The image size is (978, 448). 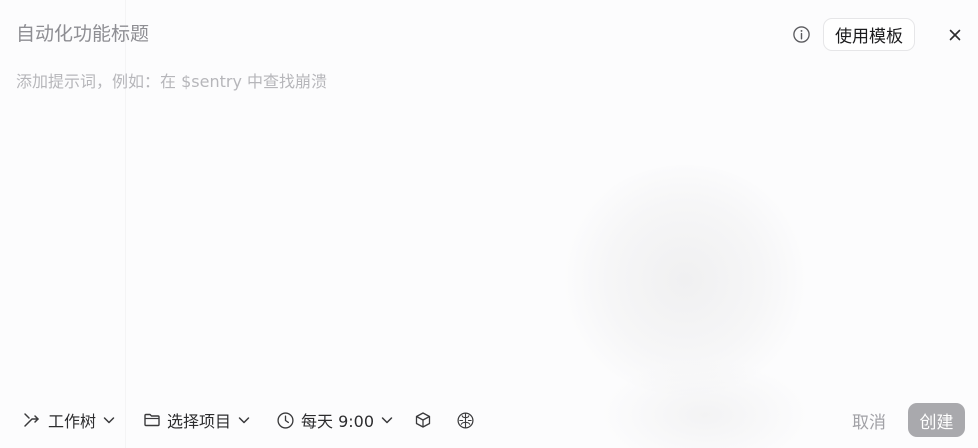 I want to click on background-divider, so click(x=125, y=224).